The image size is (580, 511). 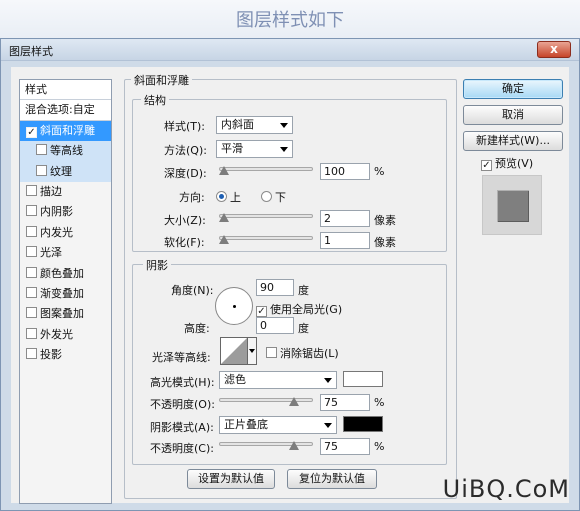 I want to click on style-item-contour: 等高线, so click(x=65, y=151).